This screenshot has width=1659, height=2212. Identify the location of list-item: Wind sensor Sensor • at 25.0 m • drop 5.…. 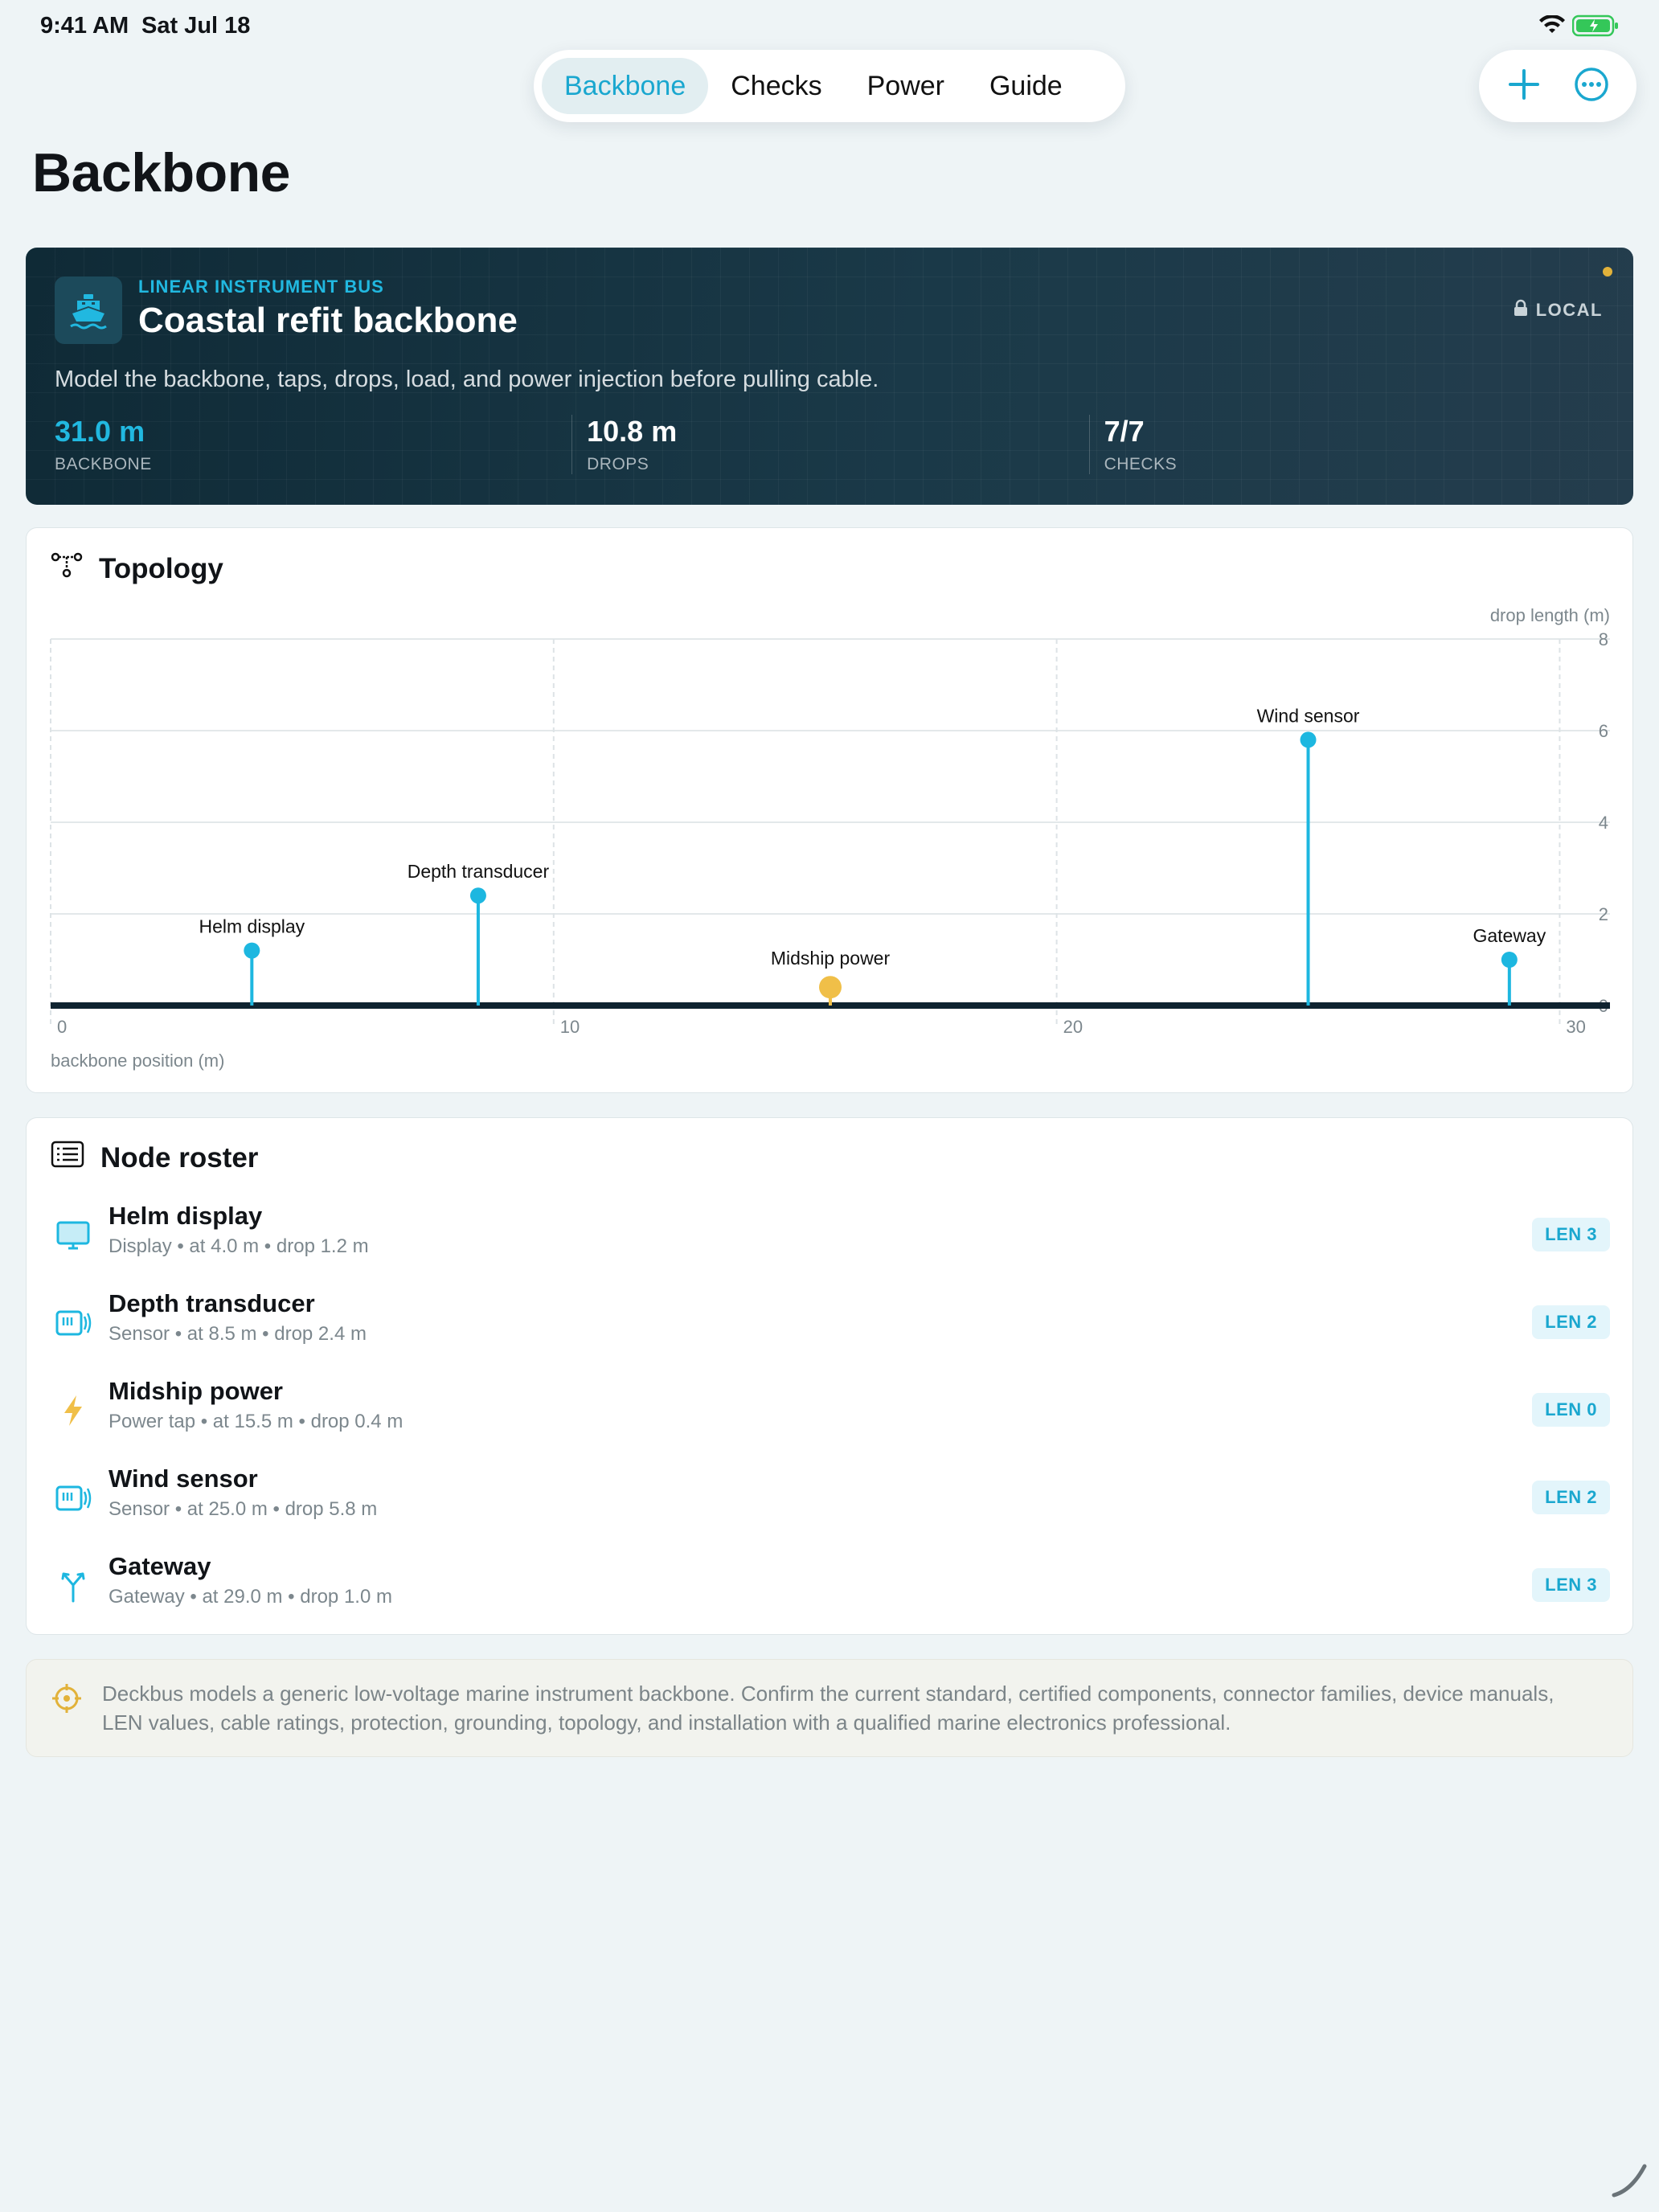
(830, 1504).